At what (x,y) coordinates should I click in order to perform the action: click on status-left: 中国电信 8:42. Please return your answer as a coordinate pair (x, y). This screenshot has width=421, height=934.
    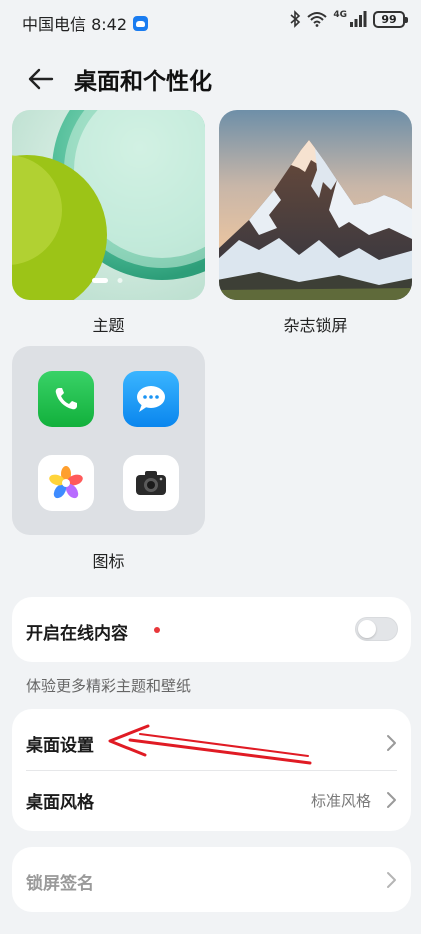
    Looking at the image, I should click on (85, 23).